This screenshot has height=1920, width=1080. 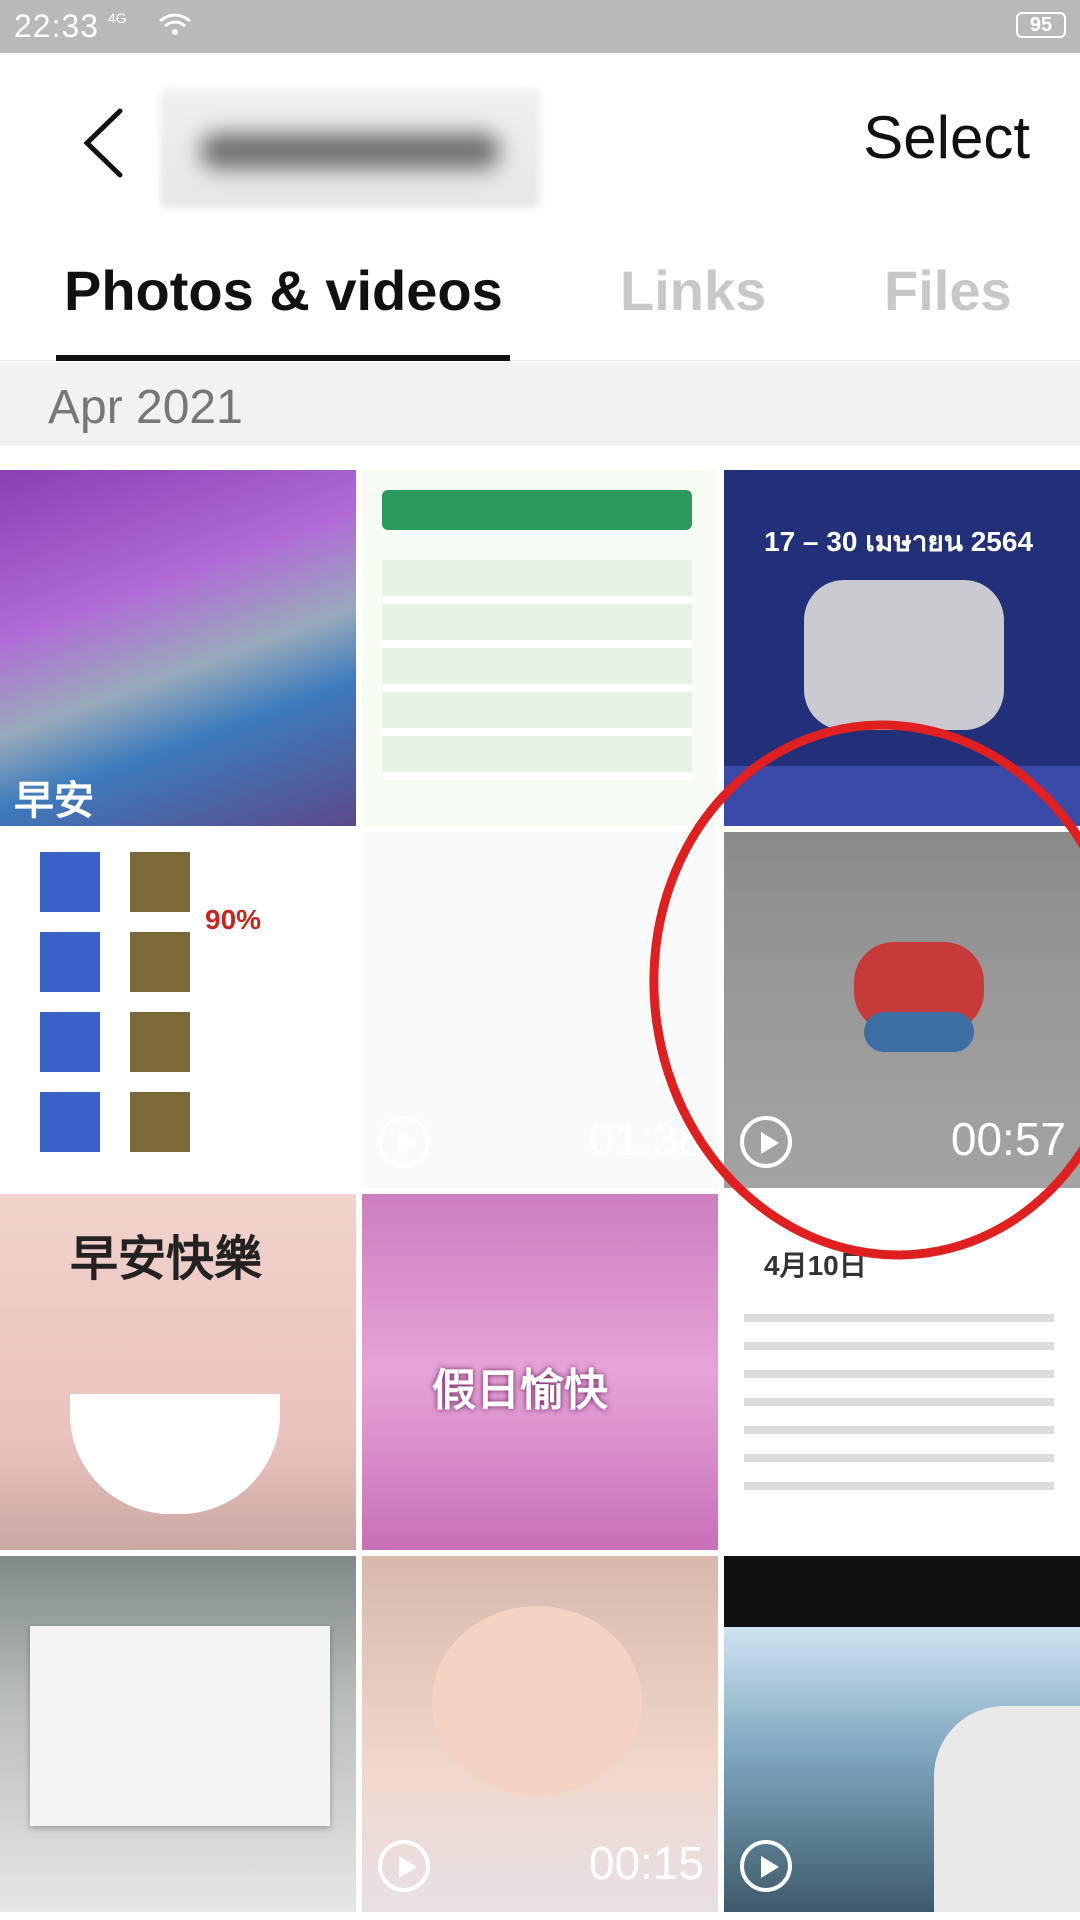 I want to click on select-button: Select, so click(x=946, y=137).